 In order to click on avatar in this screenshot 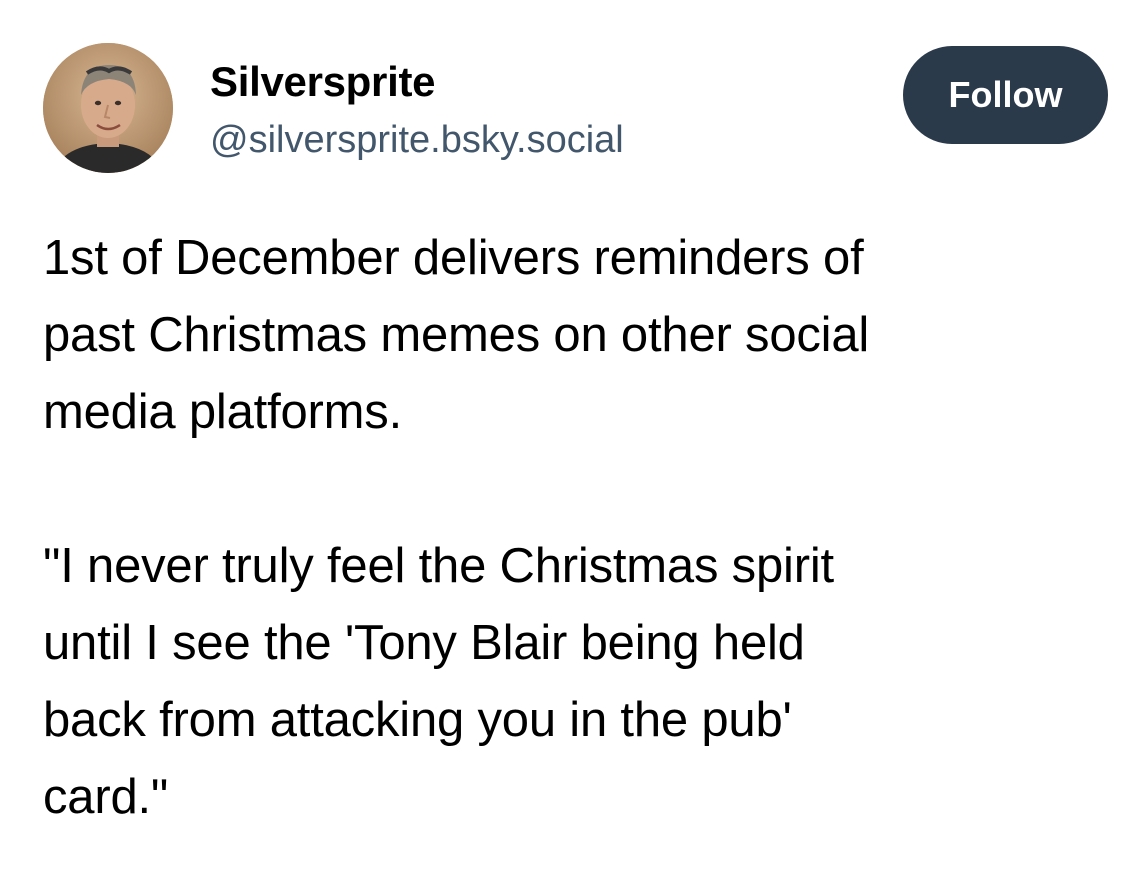, I will do `click(108, 108)`.